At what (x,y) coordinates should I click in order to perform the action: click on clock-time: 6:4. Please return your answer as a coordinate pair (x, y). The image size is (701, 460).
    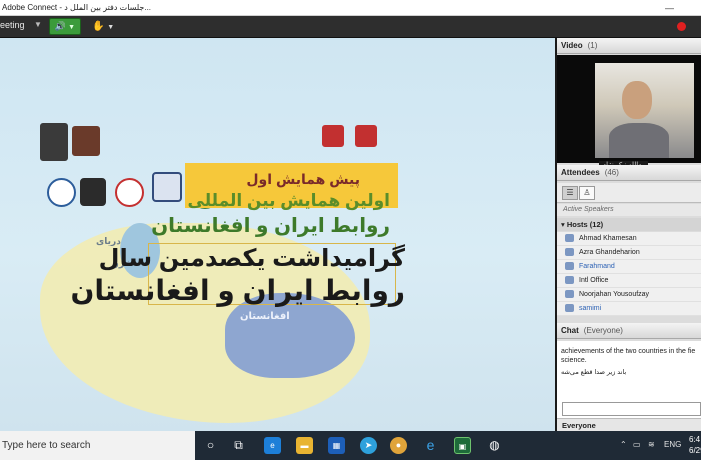
    Looking at the image, I should click on (695, 439).